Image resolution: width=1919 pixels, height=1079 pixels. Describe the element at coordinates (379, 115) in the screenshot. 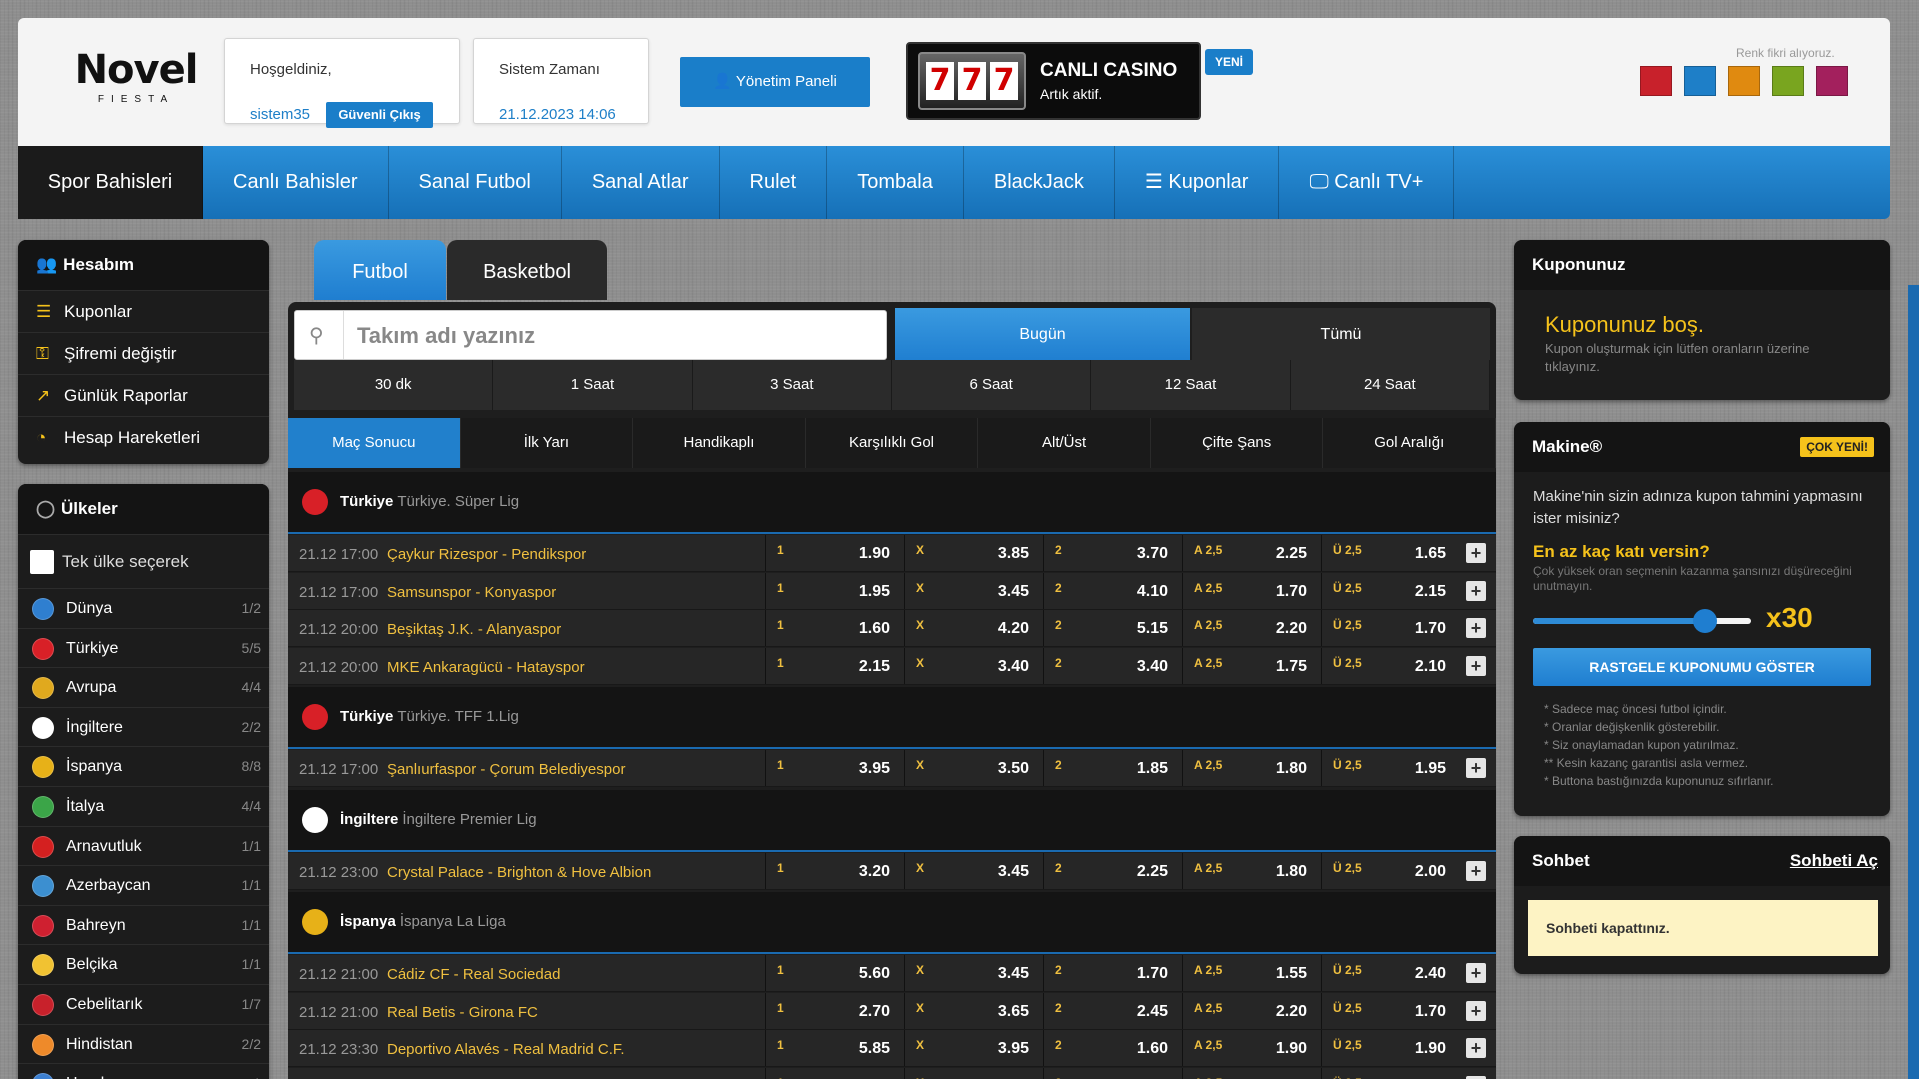

I see `logout-button: Güvenli Çıkış` at that location.